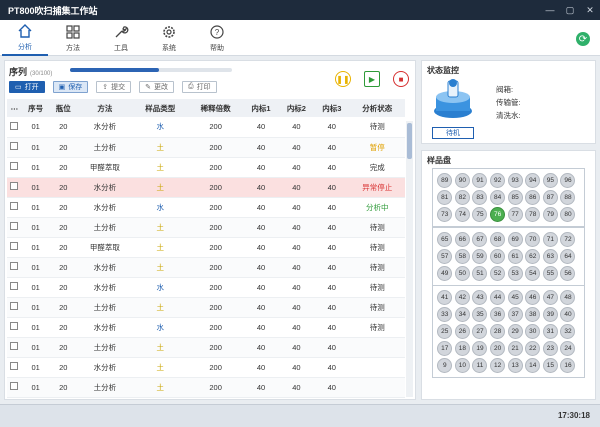 This screenshot has height=427, width=600. What do you see at coordinates (550, 10) in the screenshot?
I see `minimize-button: —` at bounding box center [550, 10].